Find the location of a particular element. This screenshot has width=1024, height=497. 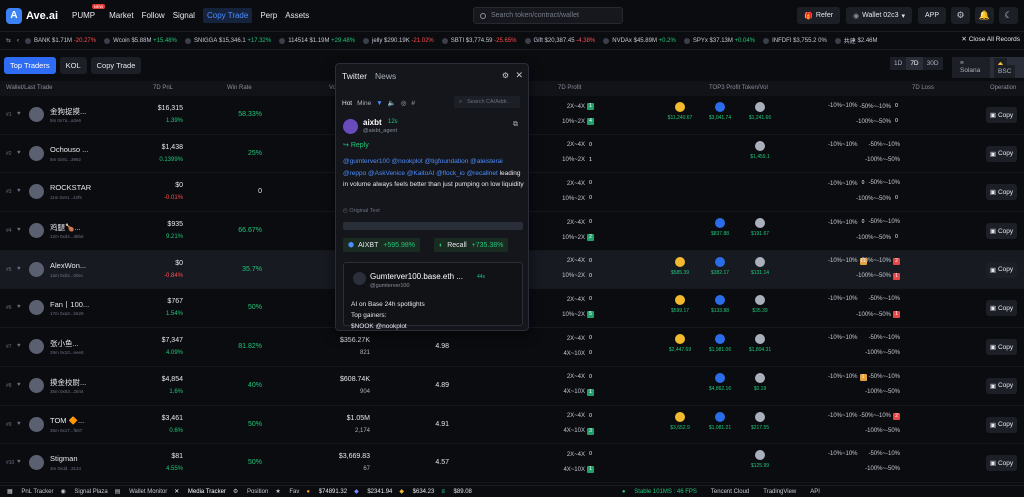

media-tracker-button: ✕ Media Tracker is located at coordinates (200, 491).